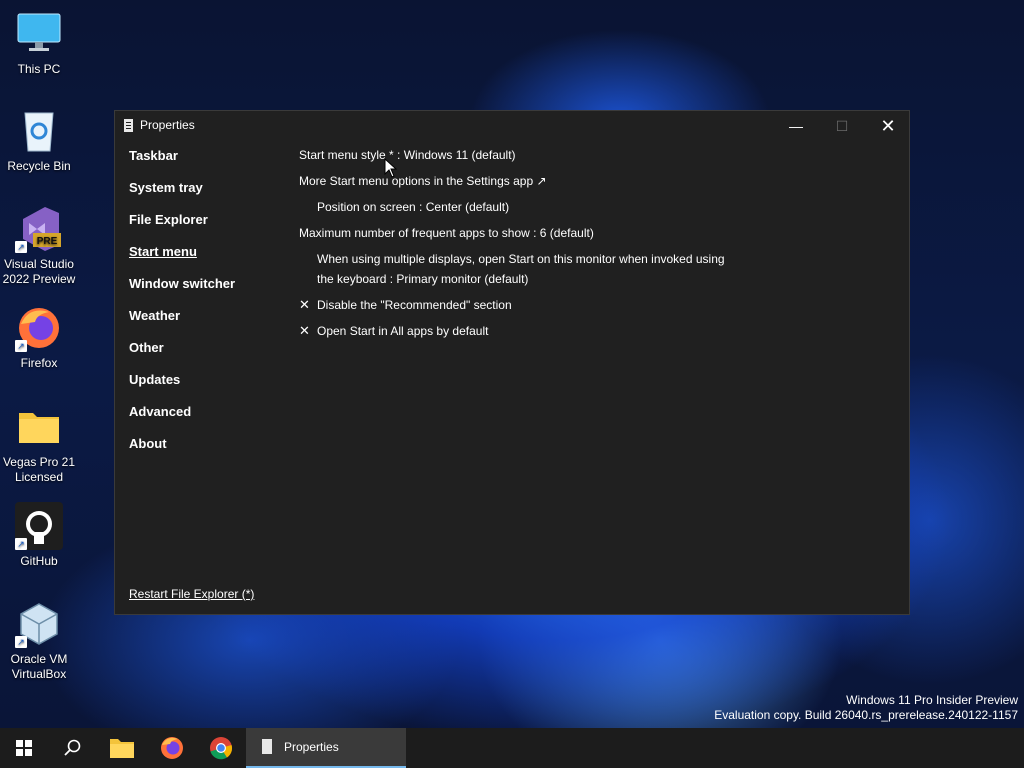 The width and height of the screenshot is (1024, 773). I want to click on desktop-icon-virtualbox: ↗ Oracle VM VirtualBox, so click(39, 641).